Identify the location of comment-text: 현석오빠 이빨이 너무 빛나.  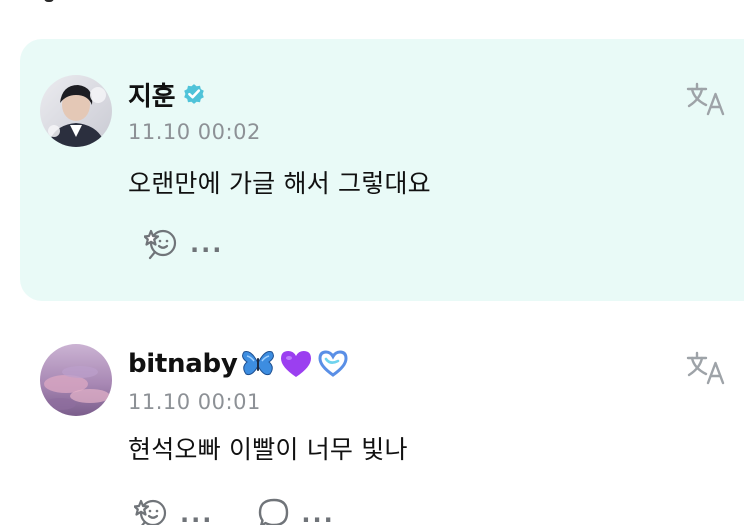
(268, 449).